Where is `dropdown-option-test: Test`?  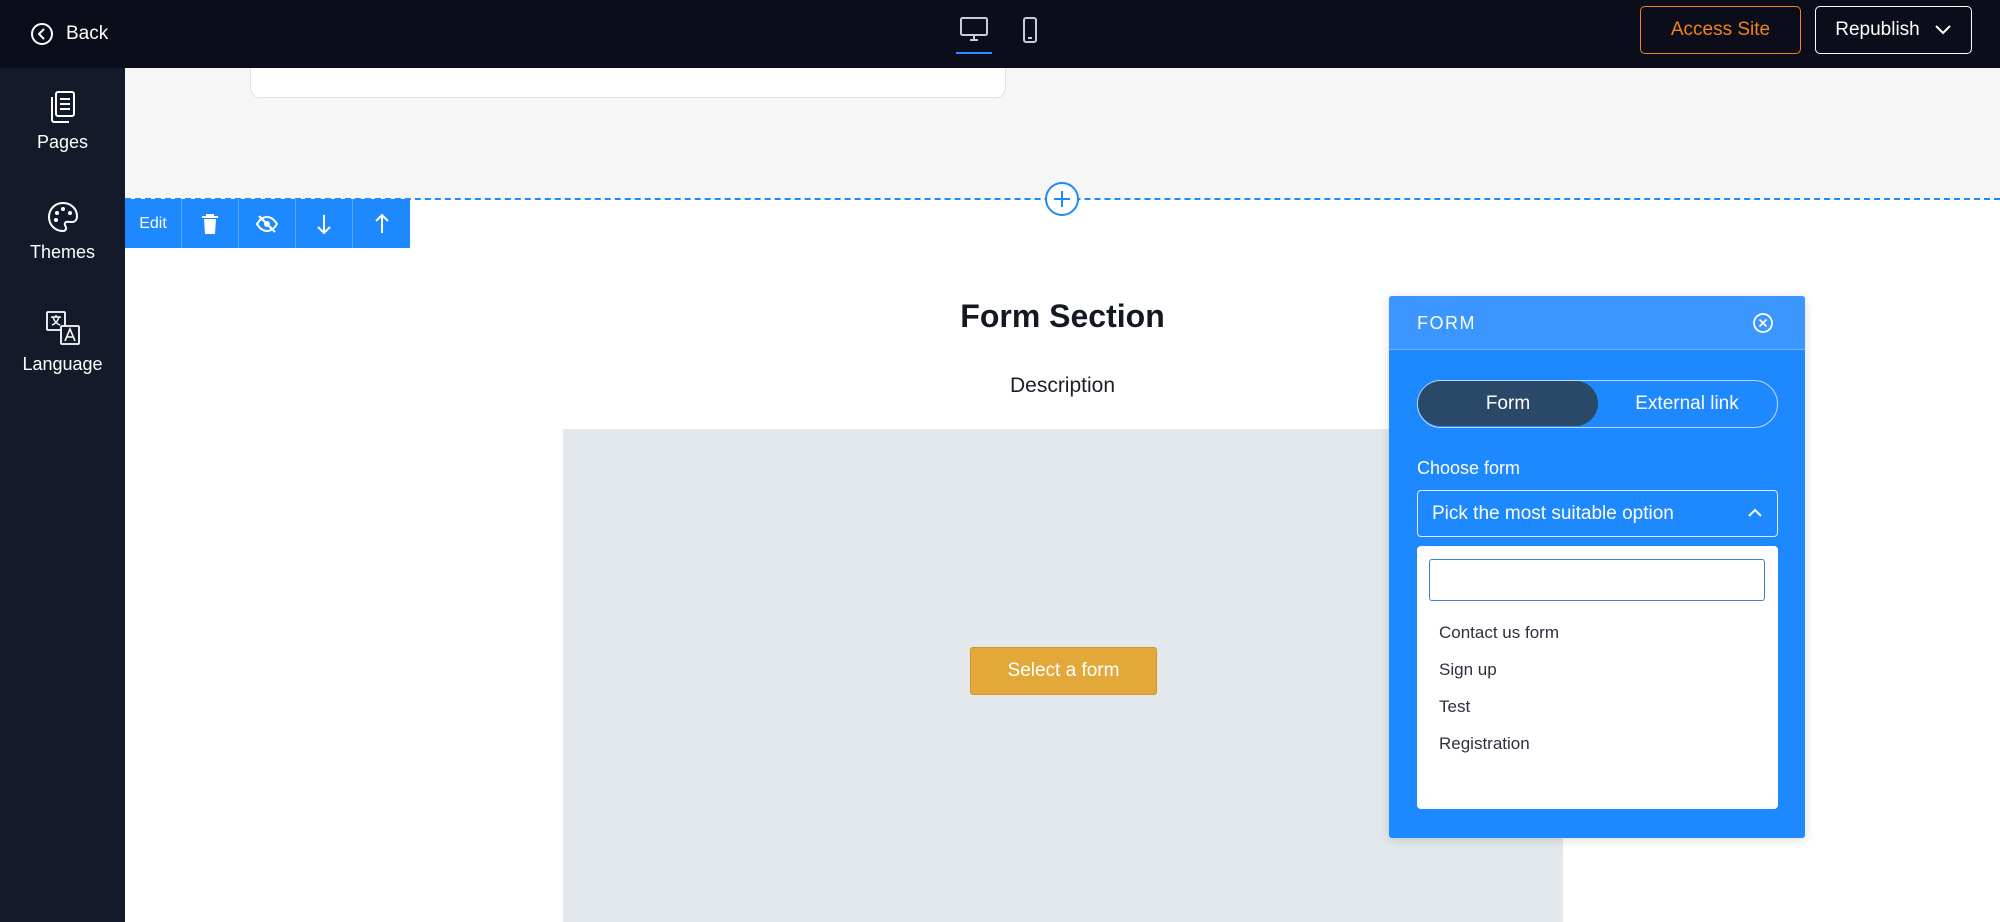 dropdown-option-test: Test is located at coordinates (1454, 707).